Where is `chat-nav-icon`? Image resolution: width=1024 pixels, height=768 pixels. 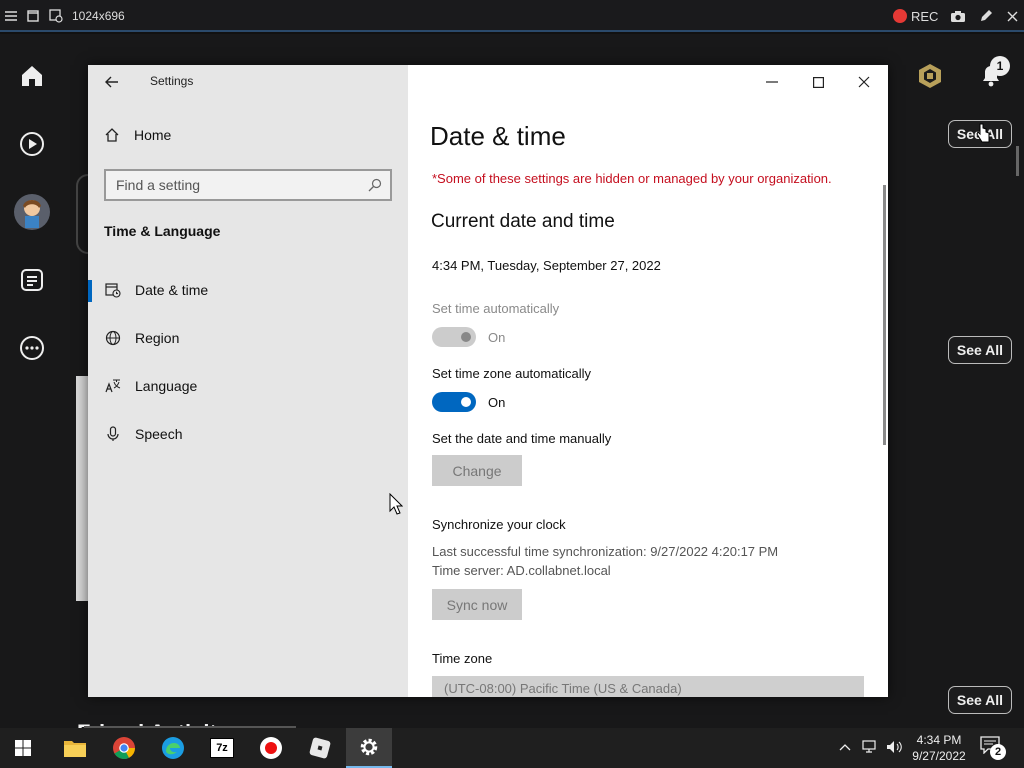
chat-nav-icon is located at coordinates (32, 280).